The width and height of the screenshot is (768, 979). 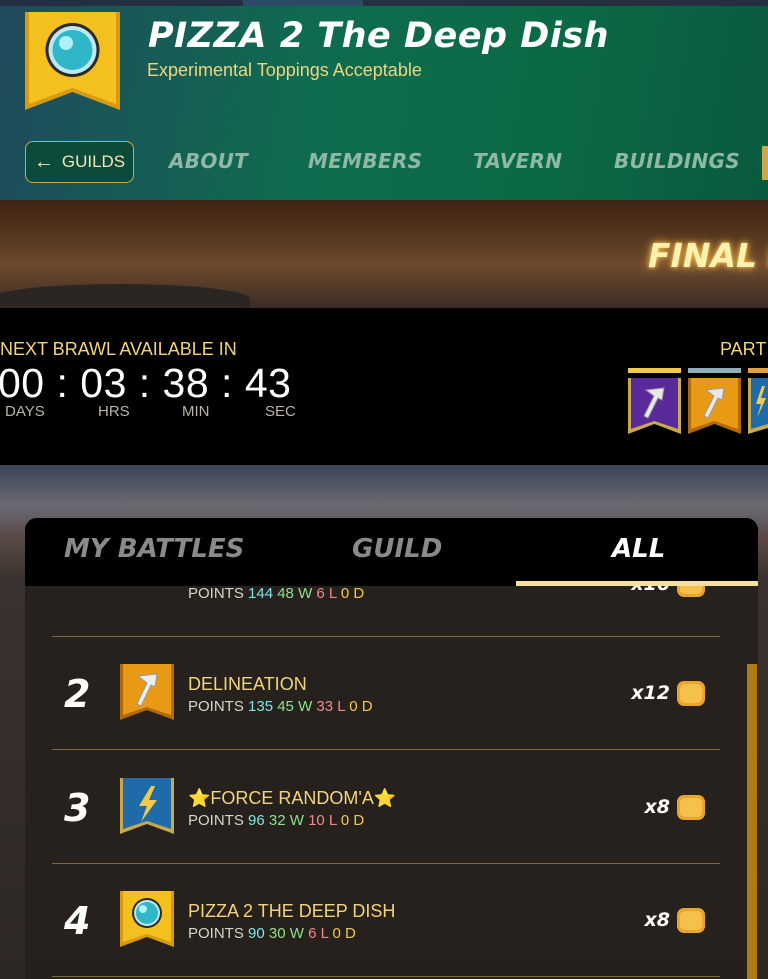 I want to click on results-scrollbar, so click(x=752, y=821).